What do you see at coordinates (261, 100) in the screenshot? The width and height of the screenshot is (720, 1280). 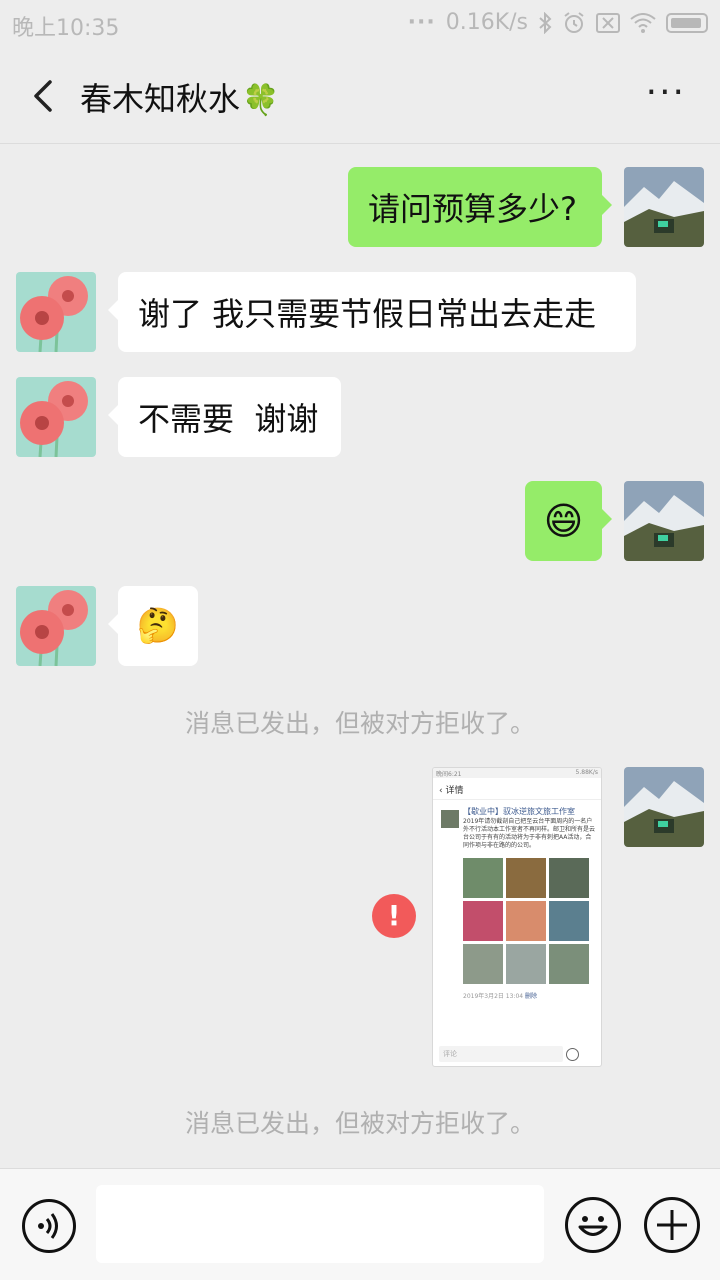 I see `clover-icon: 🍀` at bounding box center [261, 100].